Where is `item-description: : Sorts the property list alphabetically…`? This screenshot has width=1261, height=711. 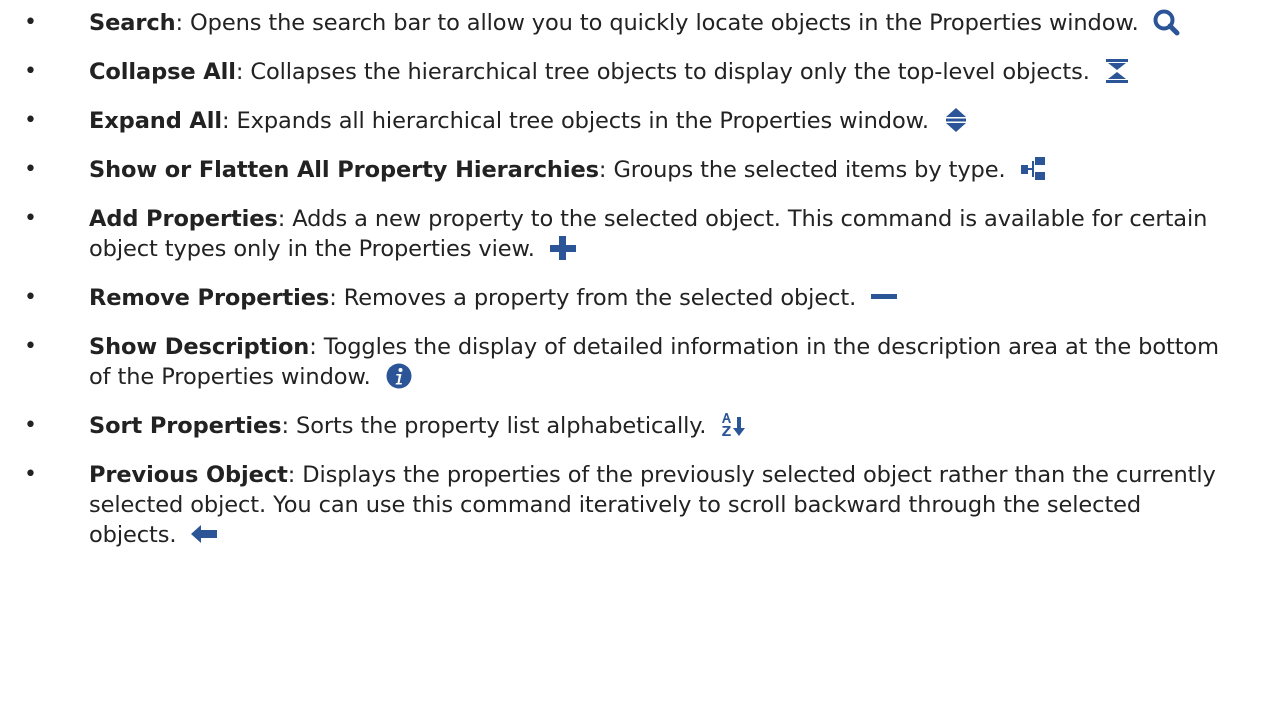 item-description: : Sorts the property list alphabetically… is located at coordinates (494, 426).